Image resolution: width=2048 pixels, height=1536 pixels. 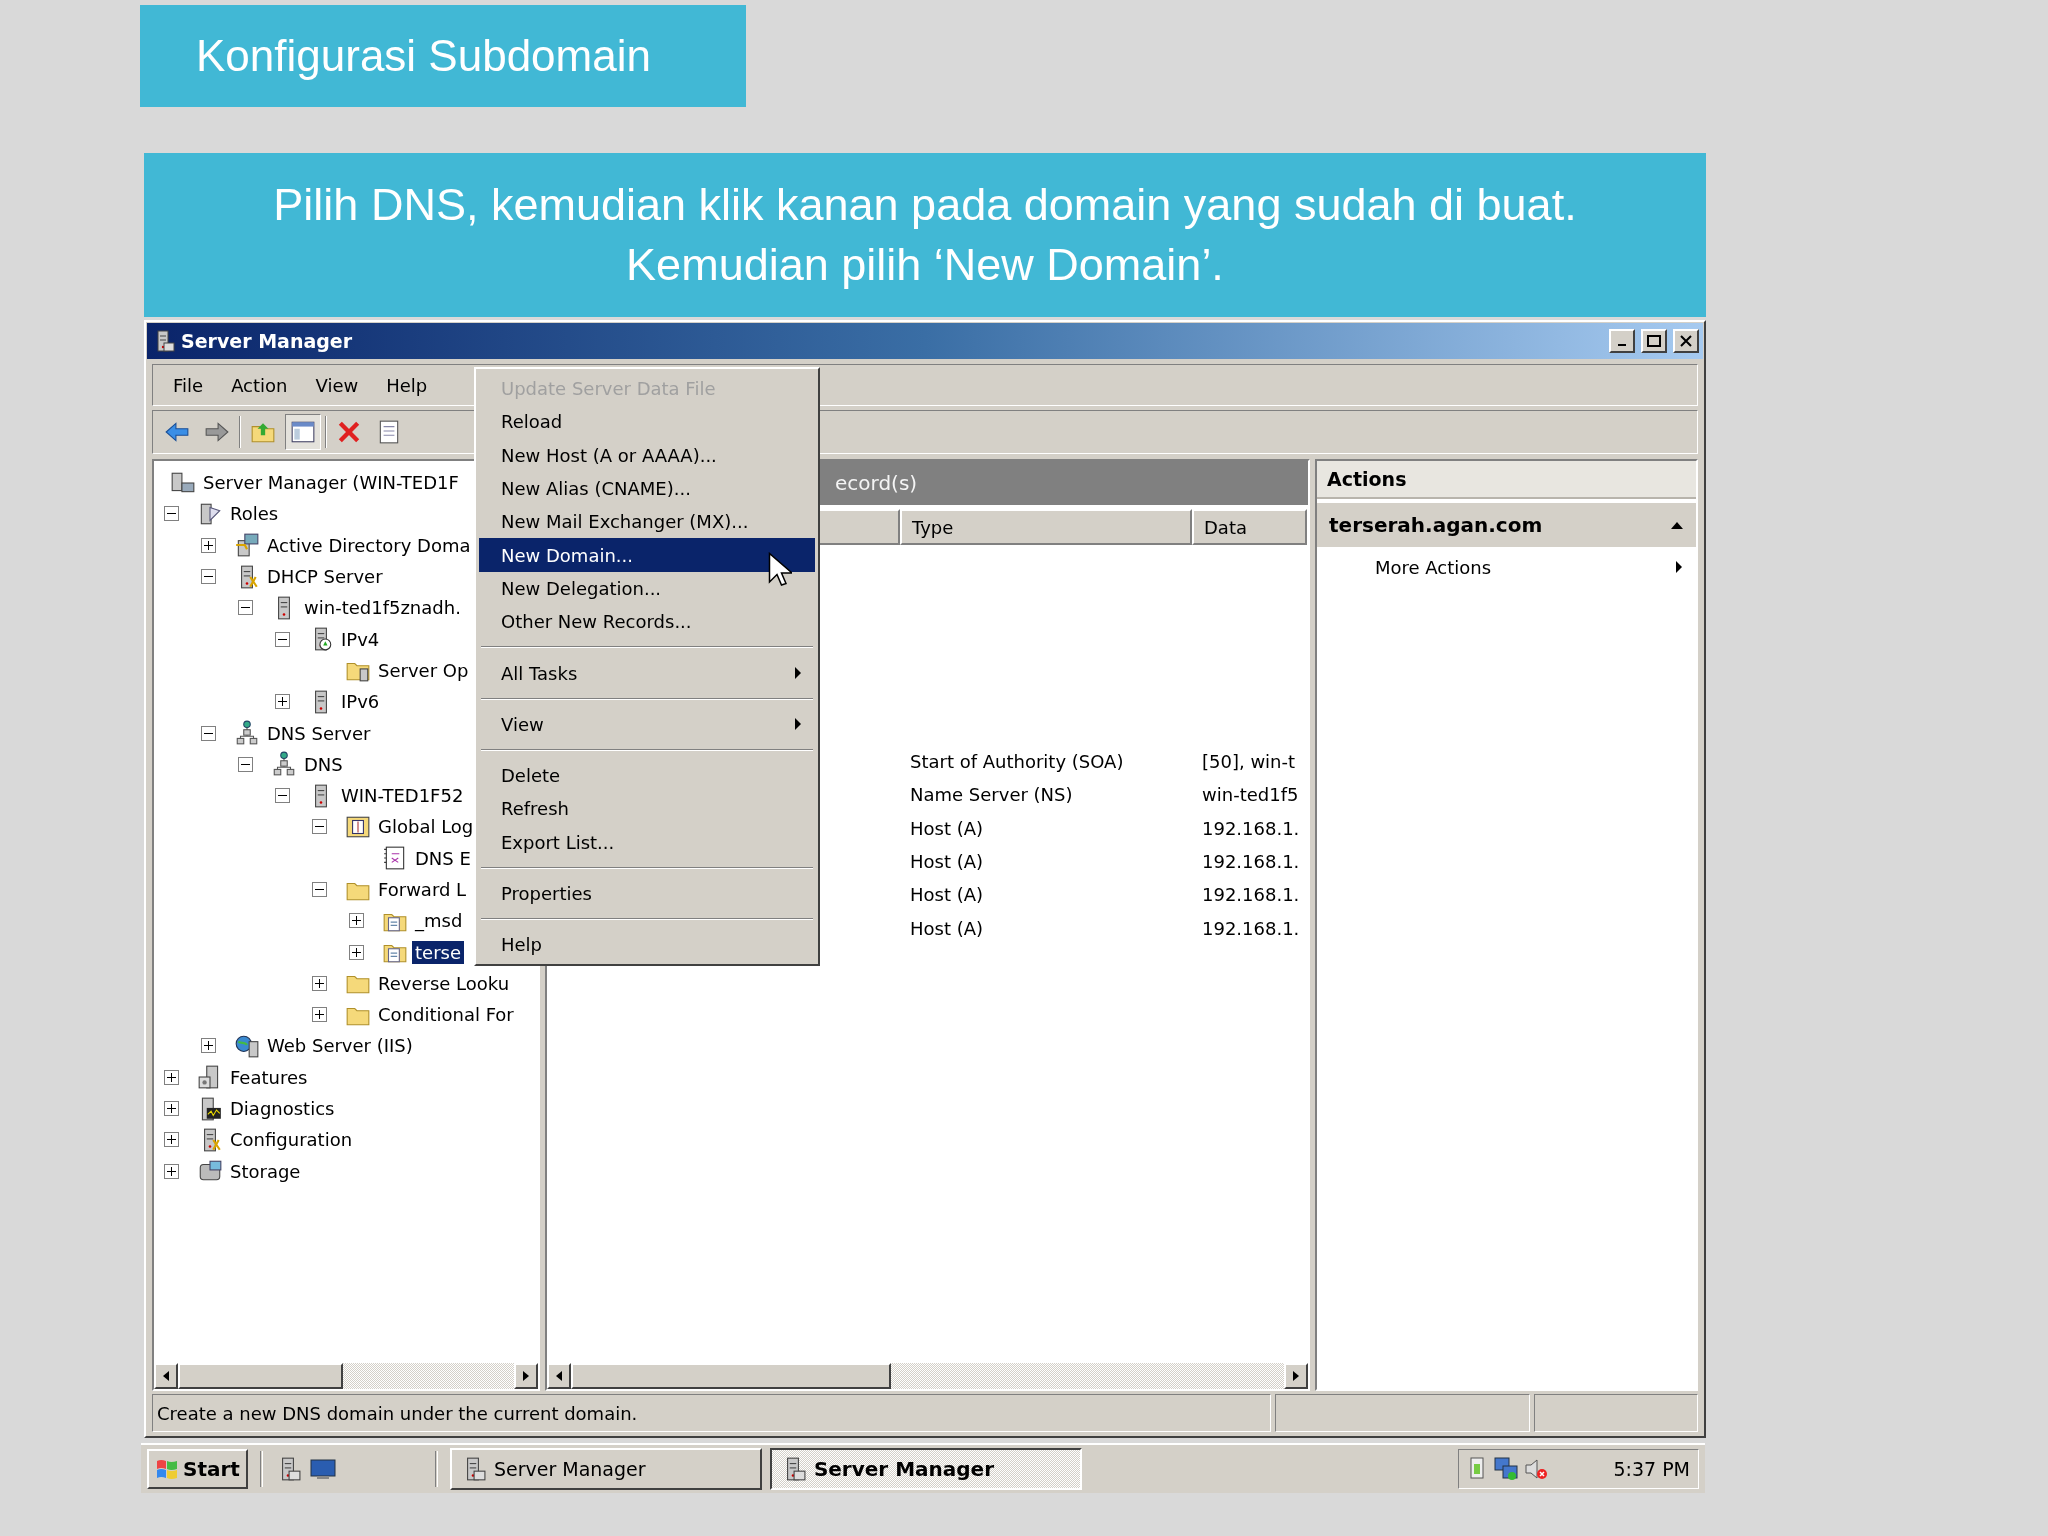 I want to click on menu-item: File, so click(x=188, y=385).